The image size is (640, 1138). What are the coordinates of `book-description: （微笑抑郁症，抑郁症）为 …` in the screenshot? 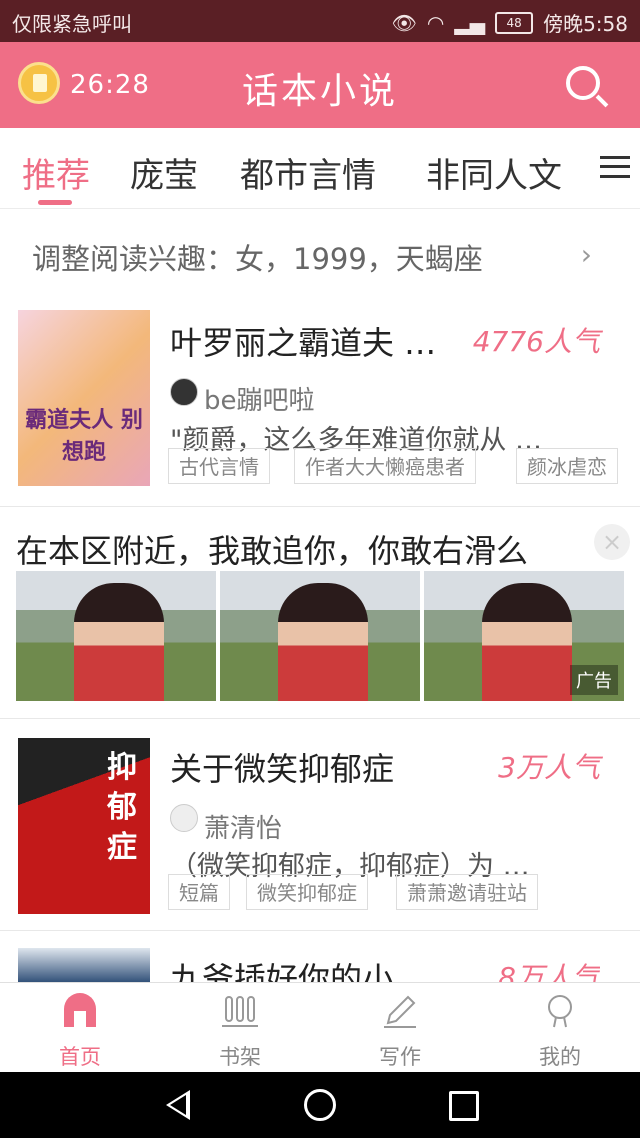 It's located at (350, 866).